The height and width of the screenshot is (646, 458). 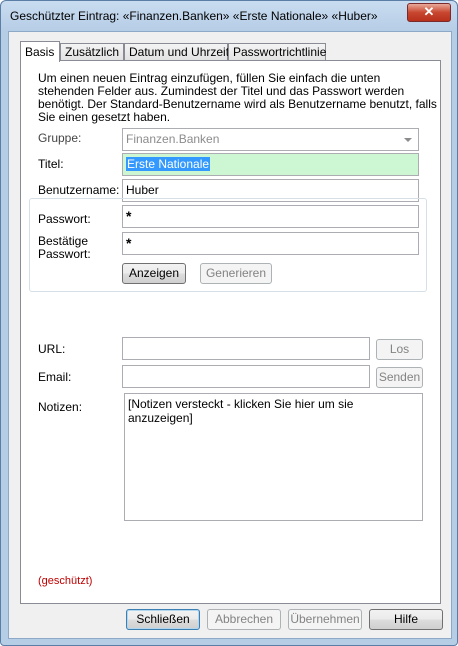 I want to click on group-select: Finanzen.Banken, so click(x=270, y=139).